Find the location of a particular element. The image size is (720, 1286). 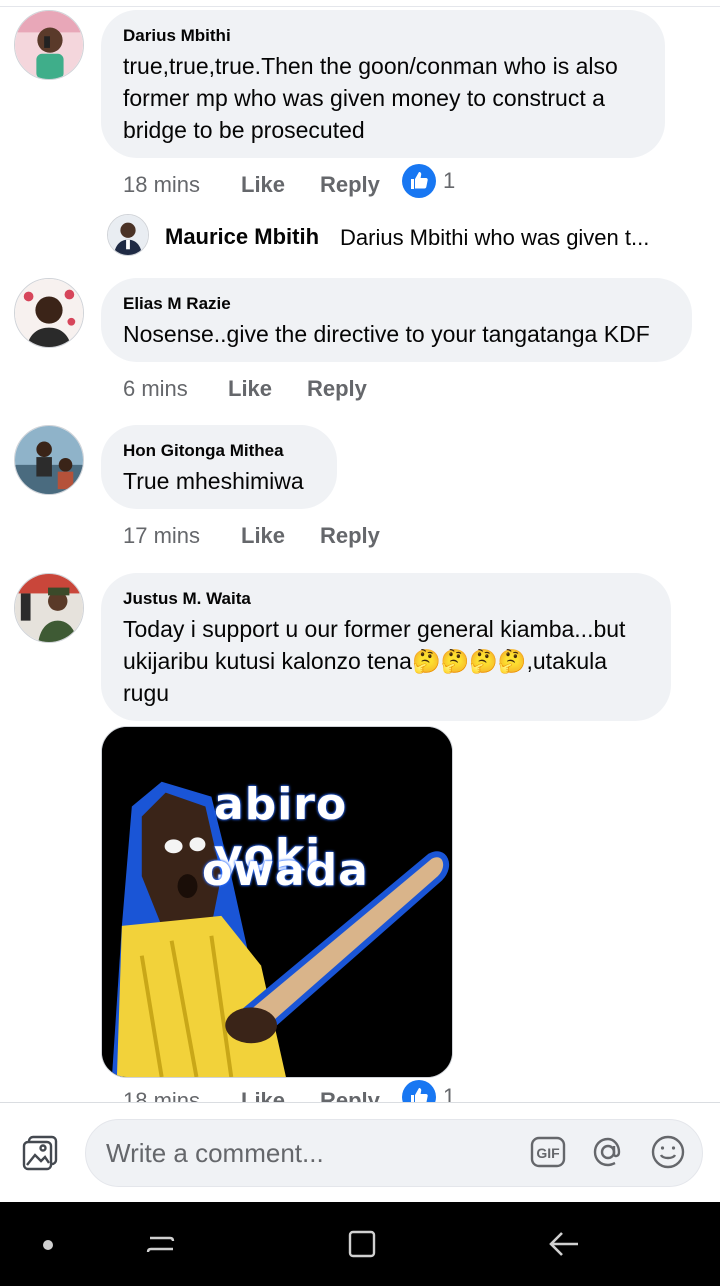

reply-author: Maurice Mbitih is located at coordinates (242, 237).